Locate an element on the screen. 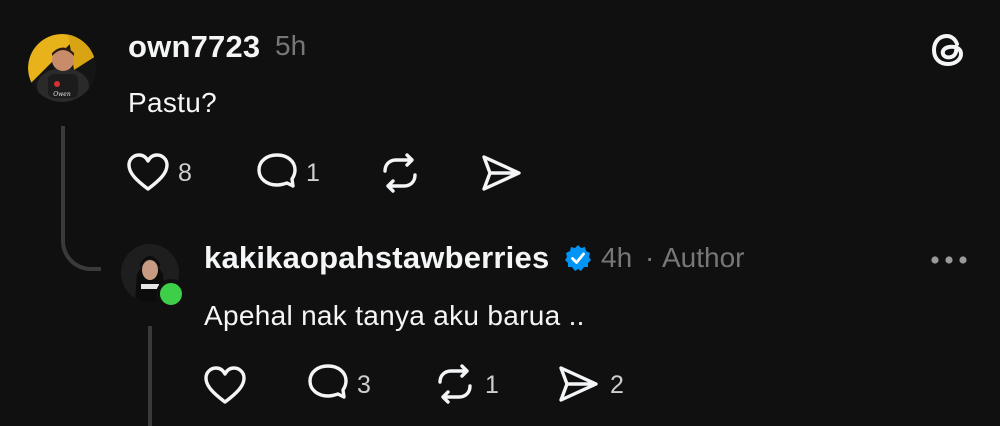 This screenshot has width=1000, height=426. reply-share-count: 2 is located at coordinates (617, 385).